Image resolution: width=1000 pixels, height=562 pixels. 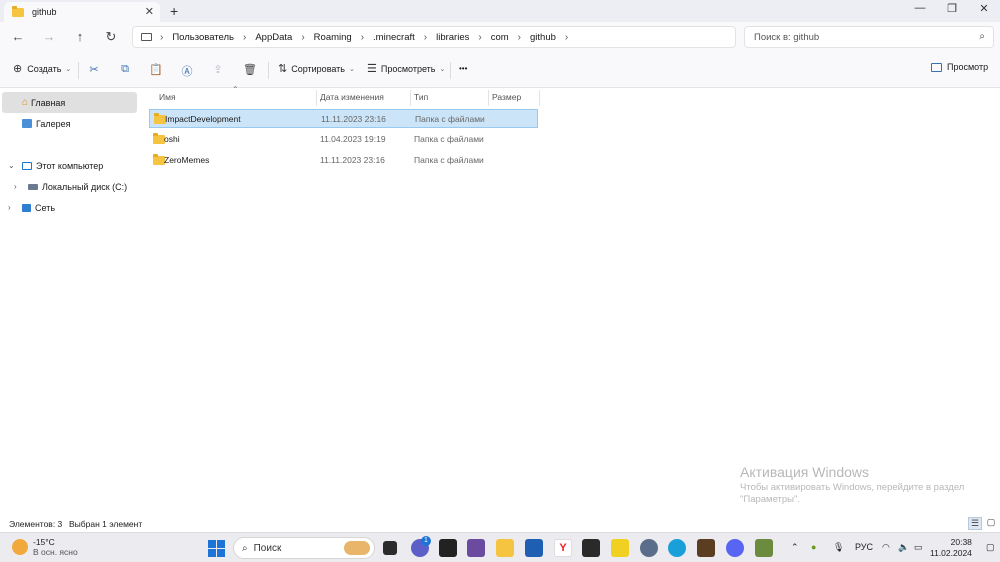 I want to click on edge-icon, so click(x=677, y=548).